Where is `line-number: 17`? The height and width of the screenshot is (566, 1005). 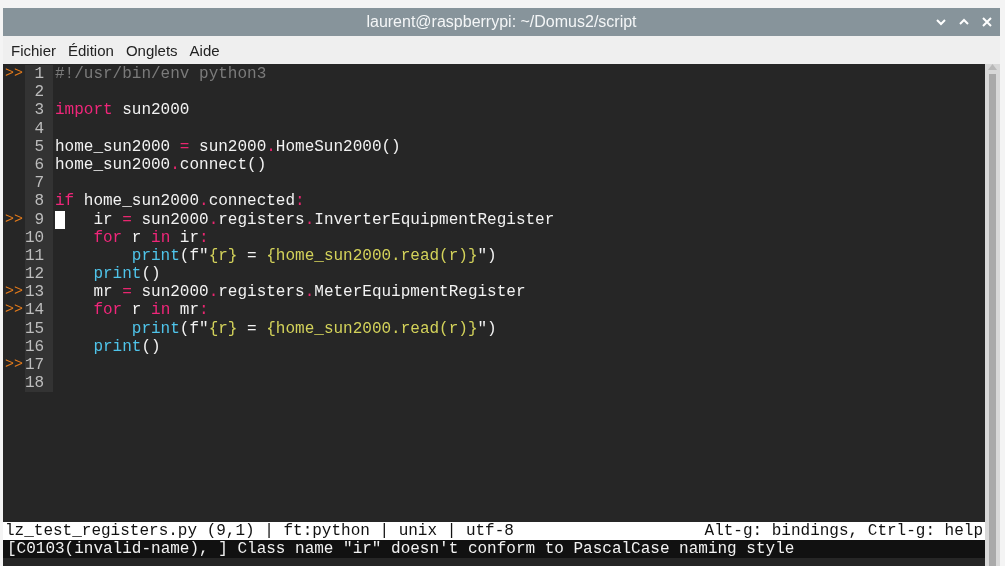
line-number: 17 is located at coordinates (39, 365).